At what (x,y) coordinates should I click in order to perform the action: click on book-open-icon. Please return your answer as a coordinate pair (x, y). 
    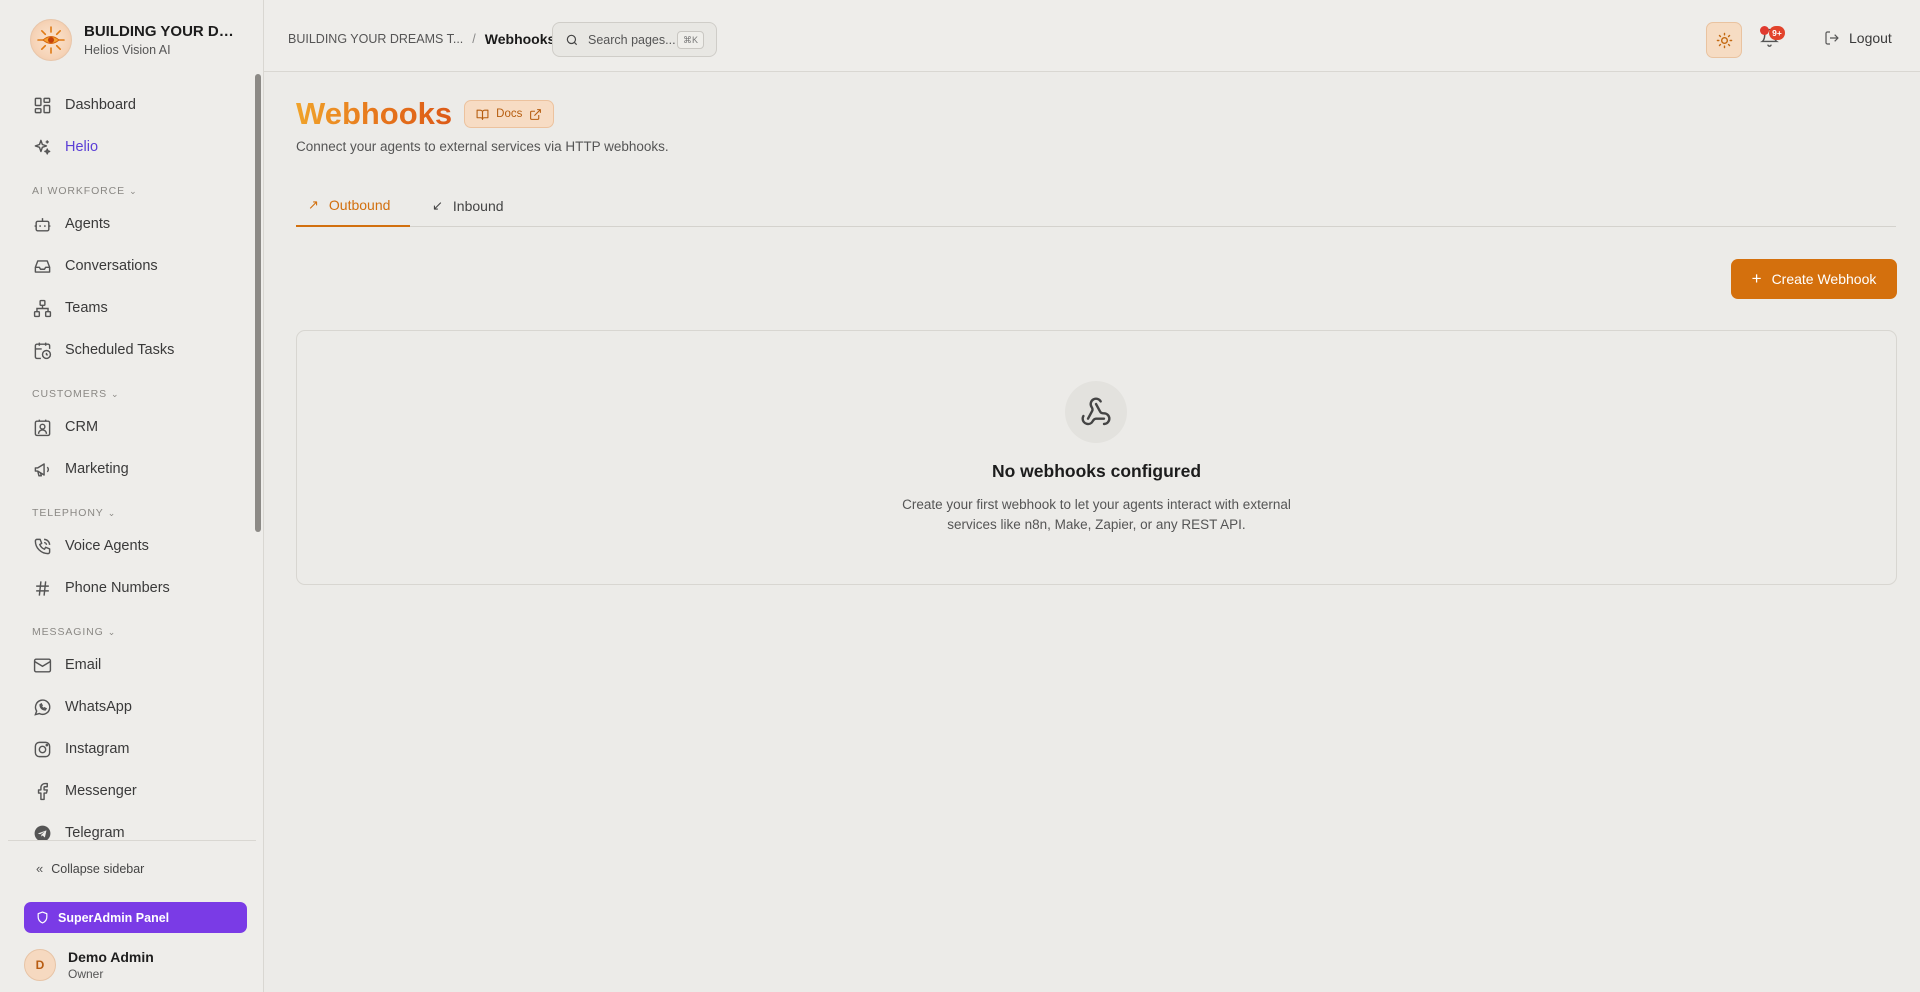
    Looking at the image, I should click on (482, 114).